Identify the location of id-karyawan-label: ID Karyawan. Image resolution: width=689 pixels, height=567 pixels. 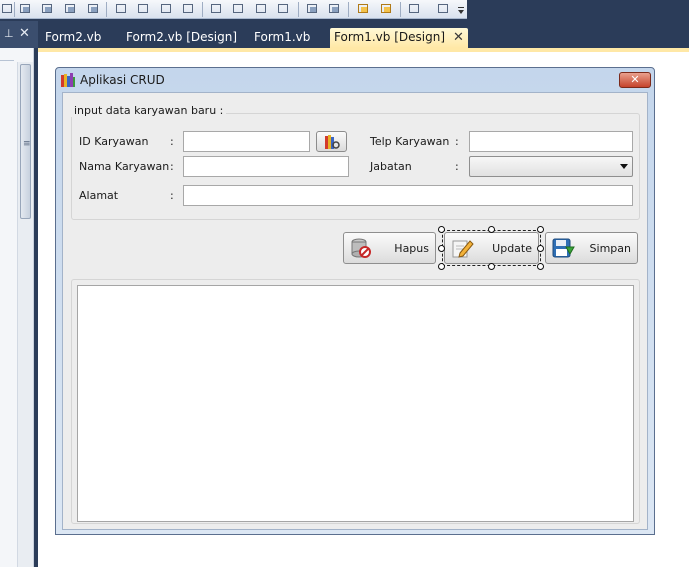
(114, 141).